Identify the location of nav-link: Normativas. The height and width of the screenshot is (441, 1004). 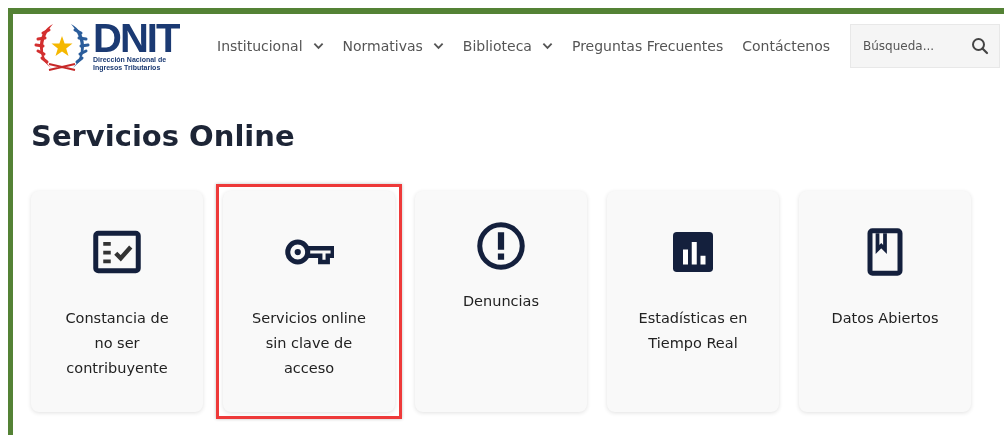
(393, 46).